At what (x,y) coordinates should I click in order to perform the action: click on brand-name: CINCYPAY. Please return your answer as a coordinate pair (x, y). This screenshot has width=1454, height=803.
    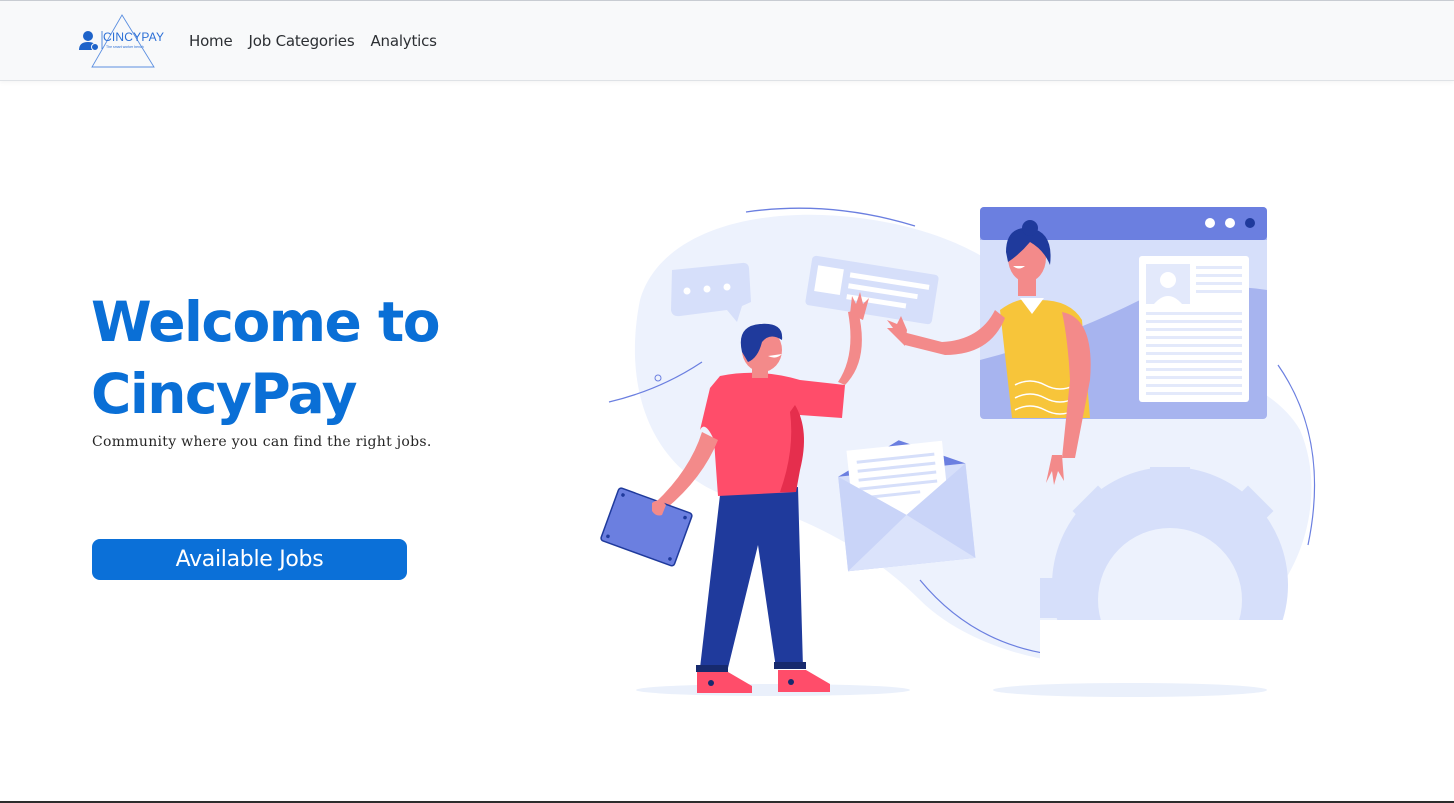
    Looking at the image, I should click on (134, 37).